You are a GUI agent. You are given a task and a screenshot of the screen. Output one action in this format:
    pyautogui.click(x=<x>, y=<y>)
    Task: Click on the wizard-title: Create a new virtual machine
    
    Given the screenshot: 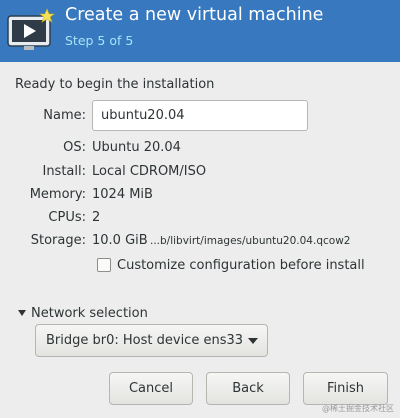 What is the action you would take?
    pyautogui.click(x=194, y=15)
    